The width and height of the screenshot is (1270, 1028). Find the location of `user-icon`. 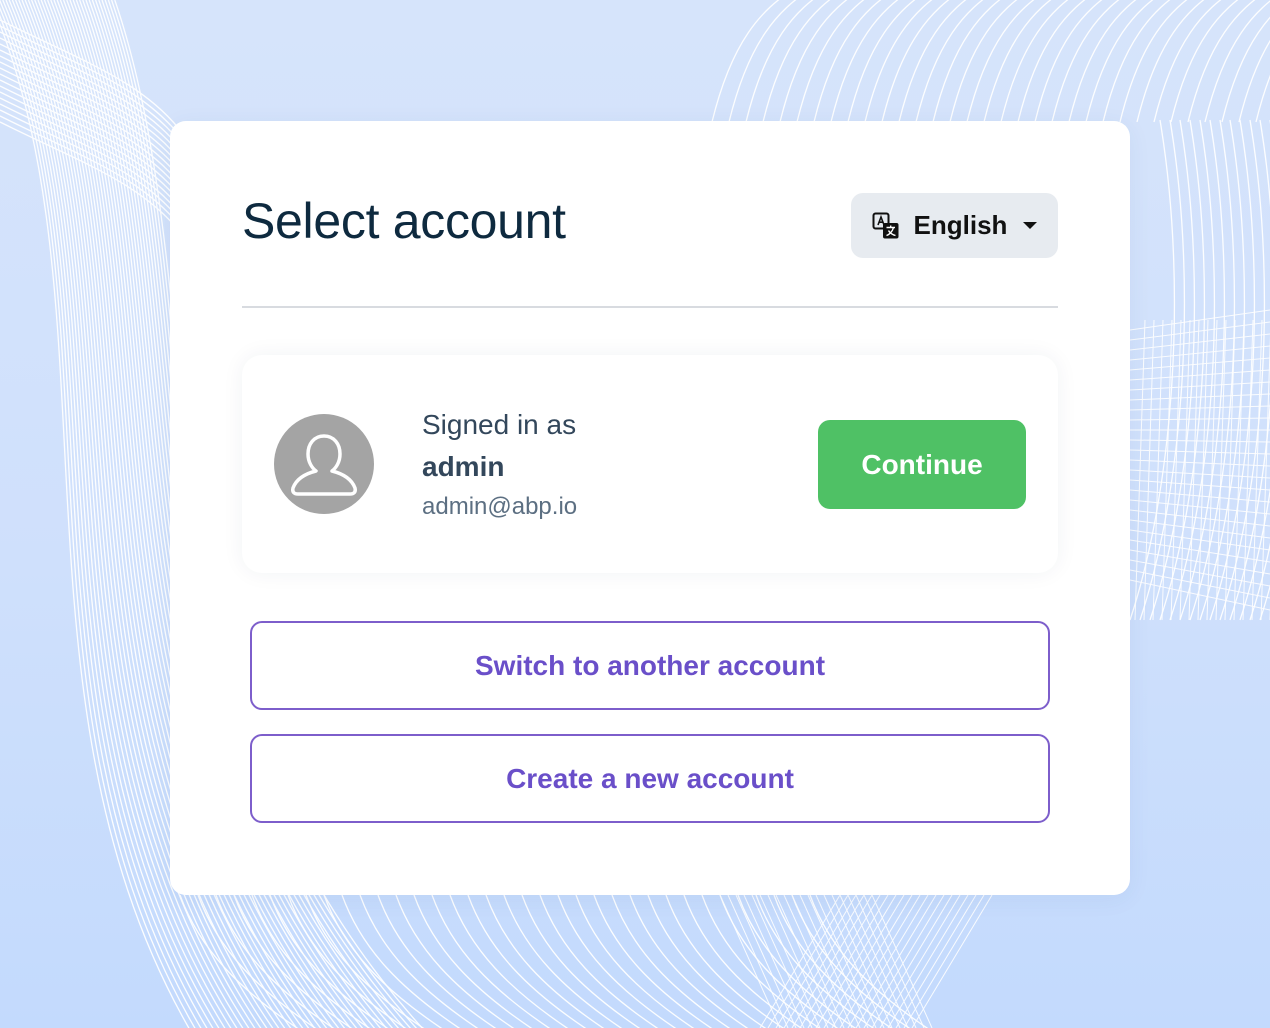

user-icon is located at coordinates (324, 465).